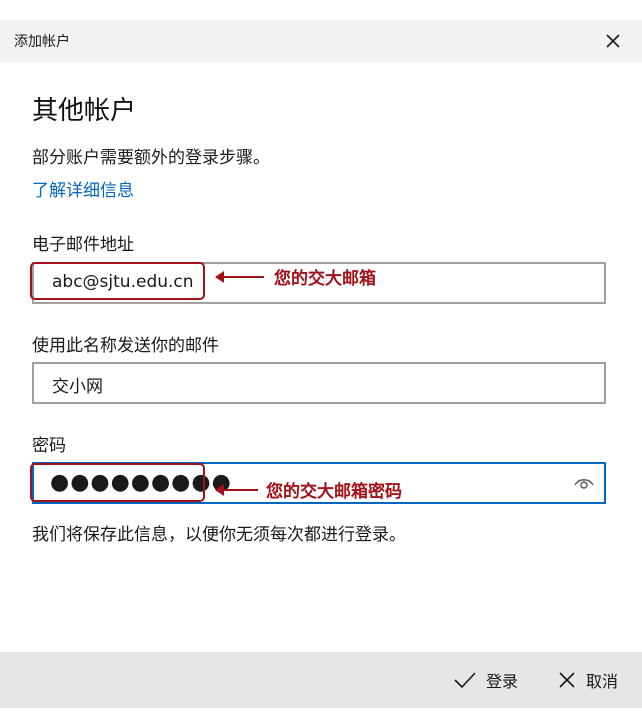 The height and width of the screenshot is (720, 642). Describe the element at coordinates (319, 383) in the screenshot. I see `display-name-field: 交小网` at that location.